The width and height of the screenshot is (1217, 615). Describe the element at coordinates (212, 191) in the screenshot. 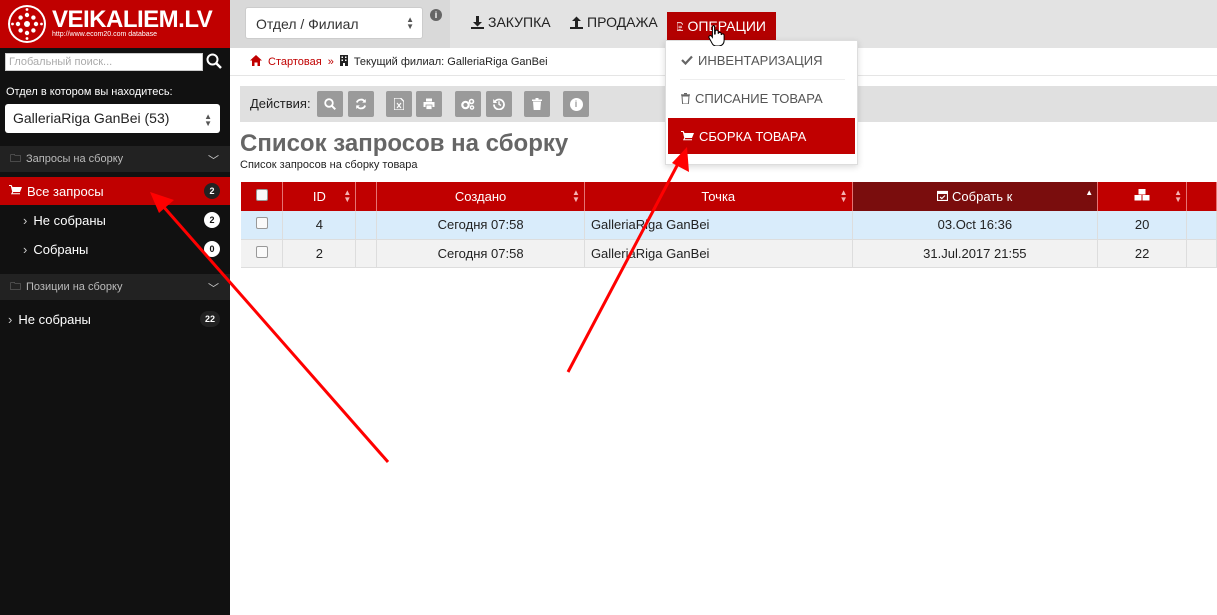

I see `count-badge: 2` at that location.